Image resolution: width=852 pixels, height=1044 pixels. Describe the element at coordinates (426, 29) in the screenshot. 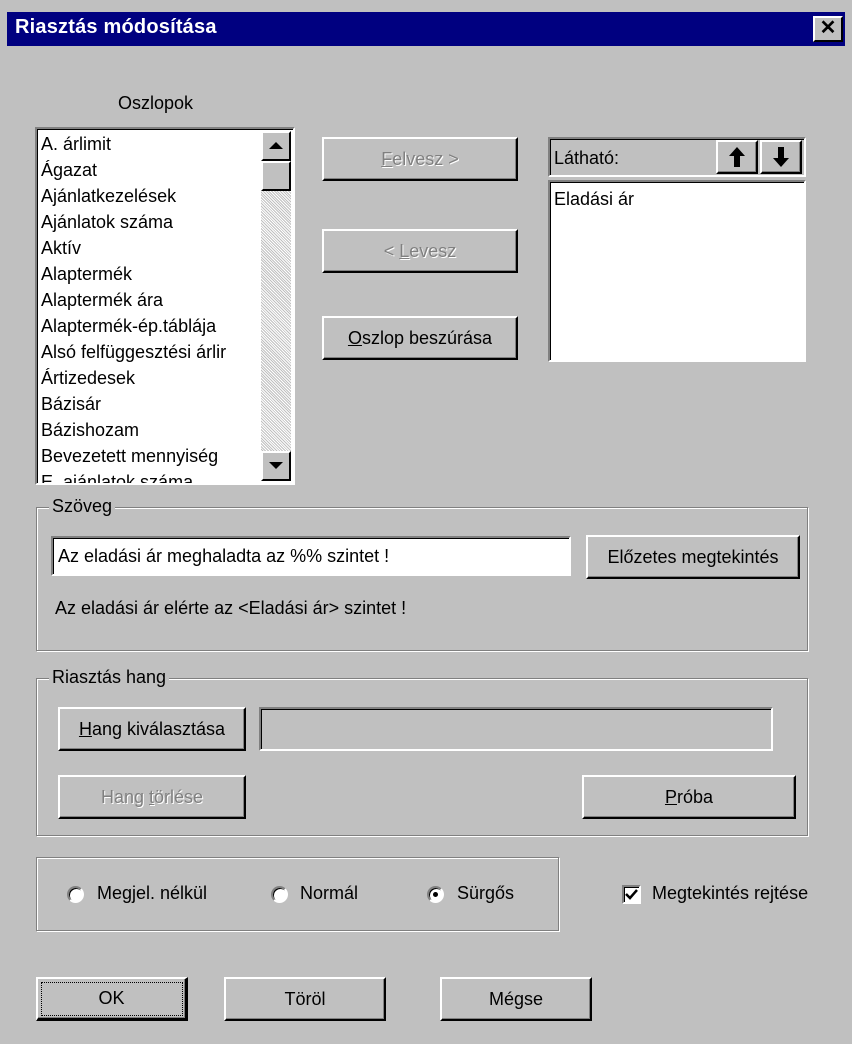

I see `title-bar: Riasztás módosítása ✕` at that location.